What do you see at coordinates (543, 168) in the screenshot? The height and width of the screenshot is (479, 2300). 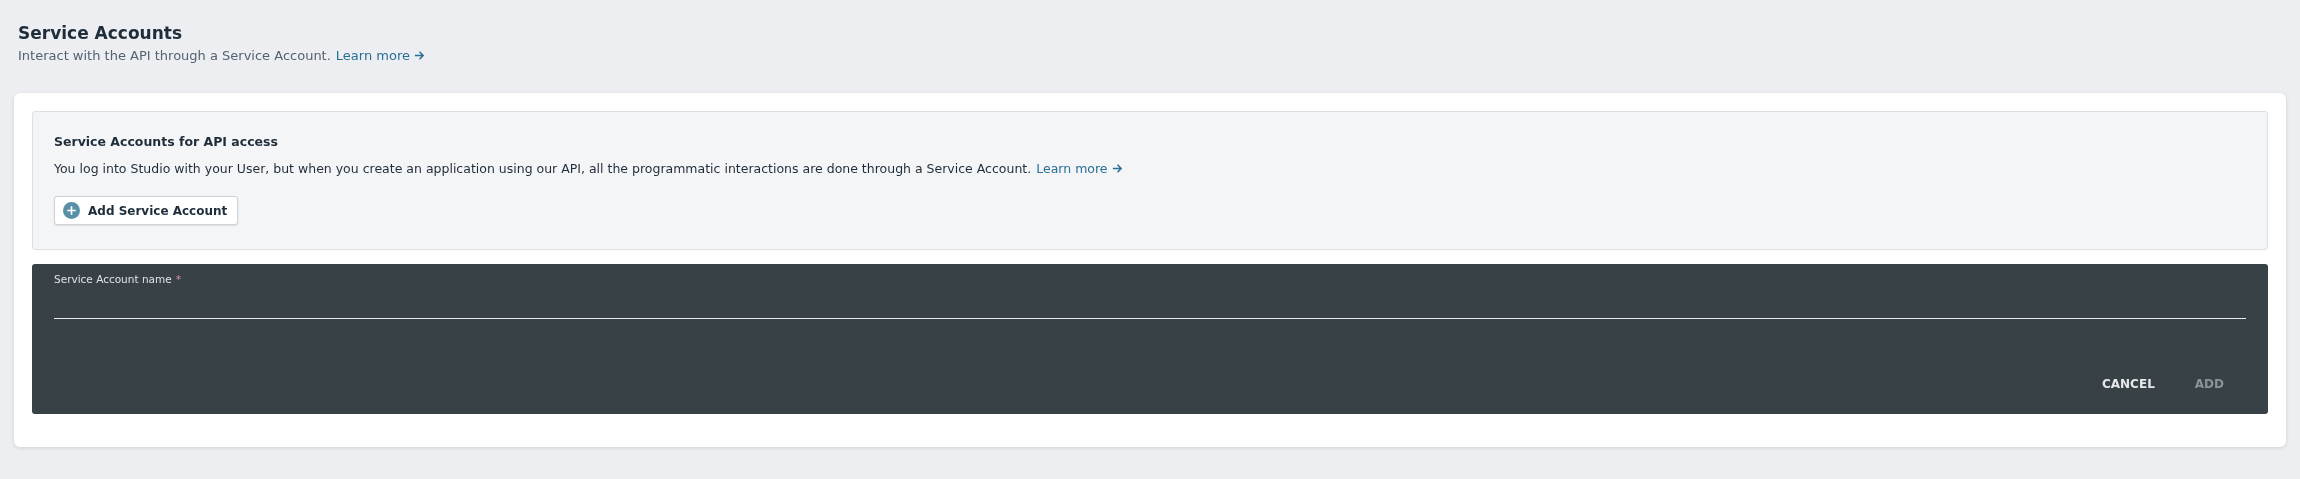 I see `panel-description: You log into Studio with your User, but when you create an application using our API, all the programmatic interactions are done through a Service Account.` at bounding box center [543, 168].